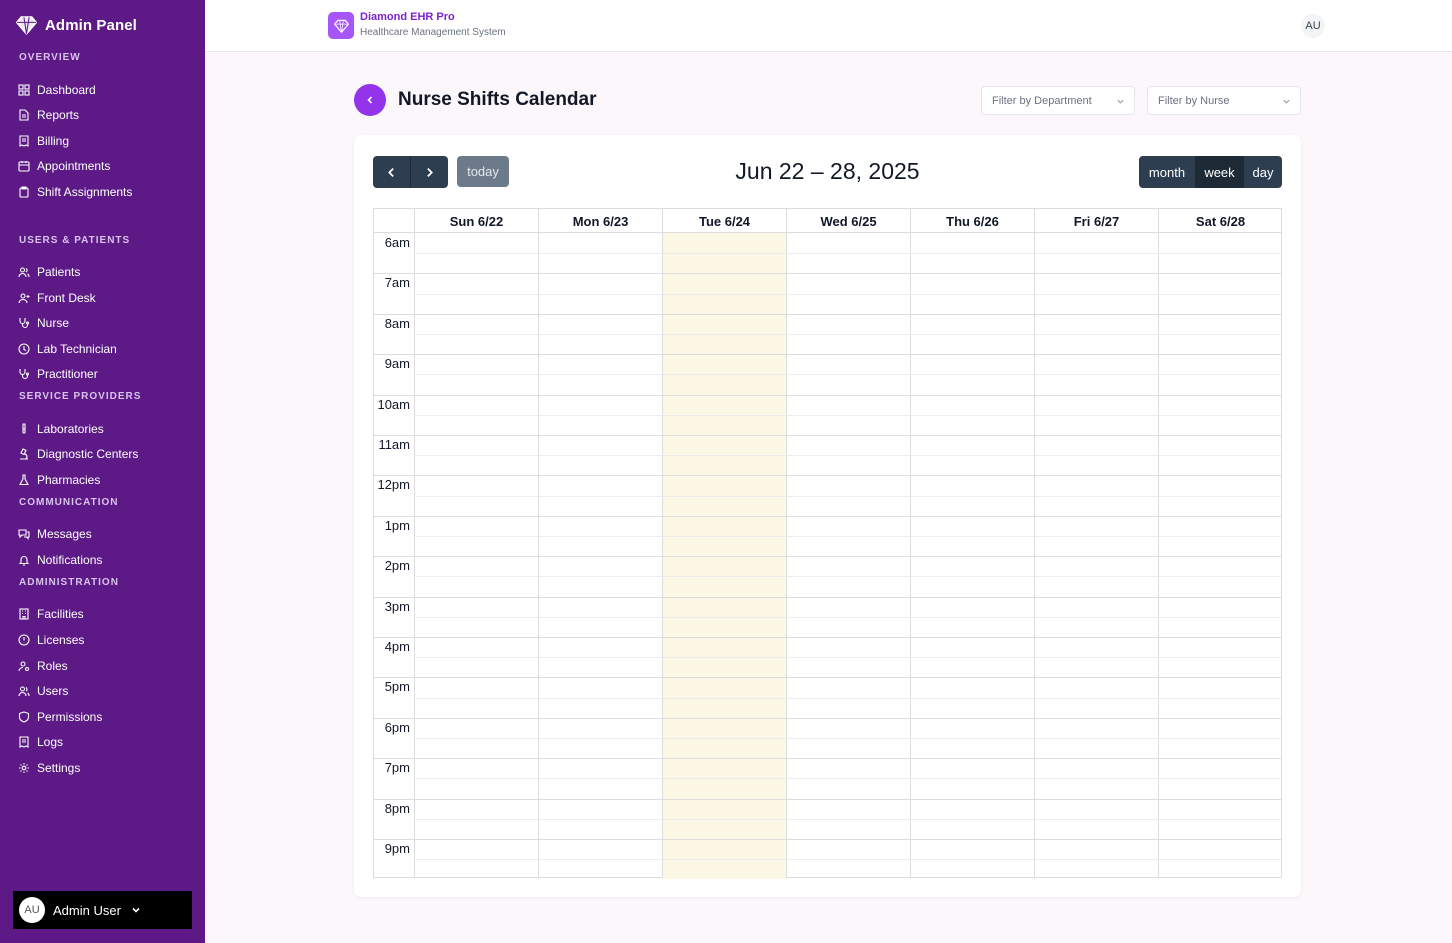 This screenshot has width=1452, height=943. Describe the element at coordinates (24, 561) in the screenshot. I see `bell-icon` at that location.